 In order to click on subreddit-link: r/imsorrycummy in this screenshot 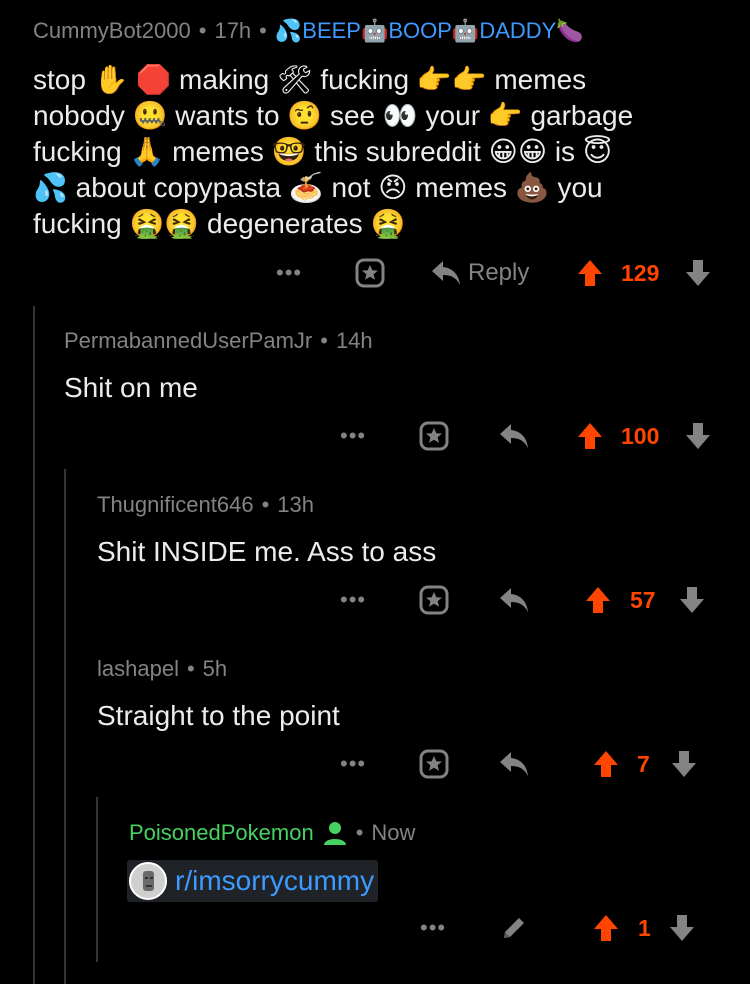, I will do `click(253, 881)`.